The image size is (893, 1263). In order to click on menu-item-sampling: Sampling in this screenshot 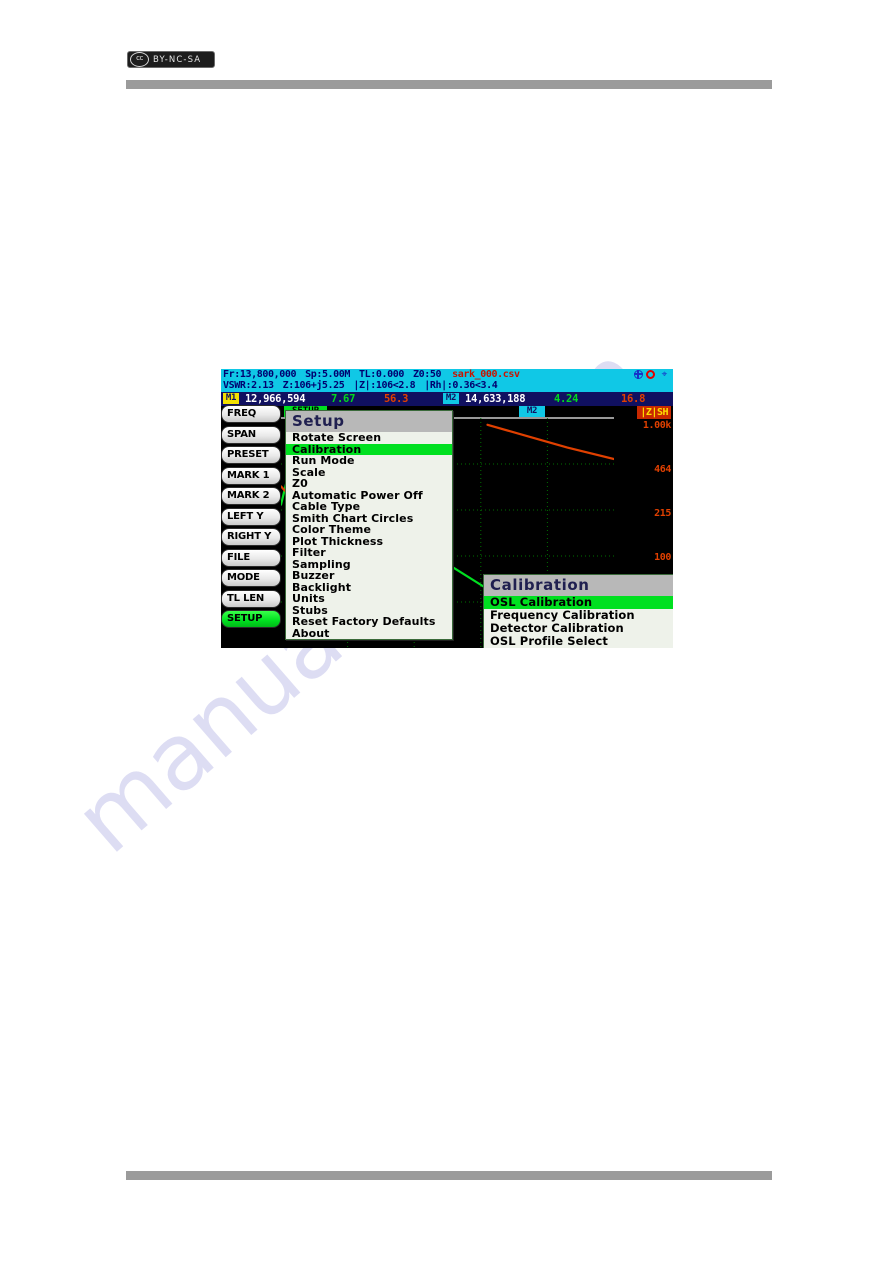, I will do `click(369, 565)`.